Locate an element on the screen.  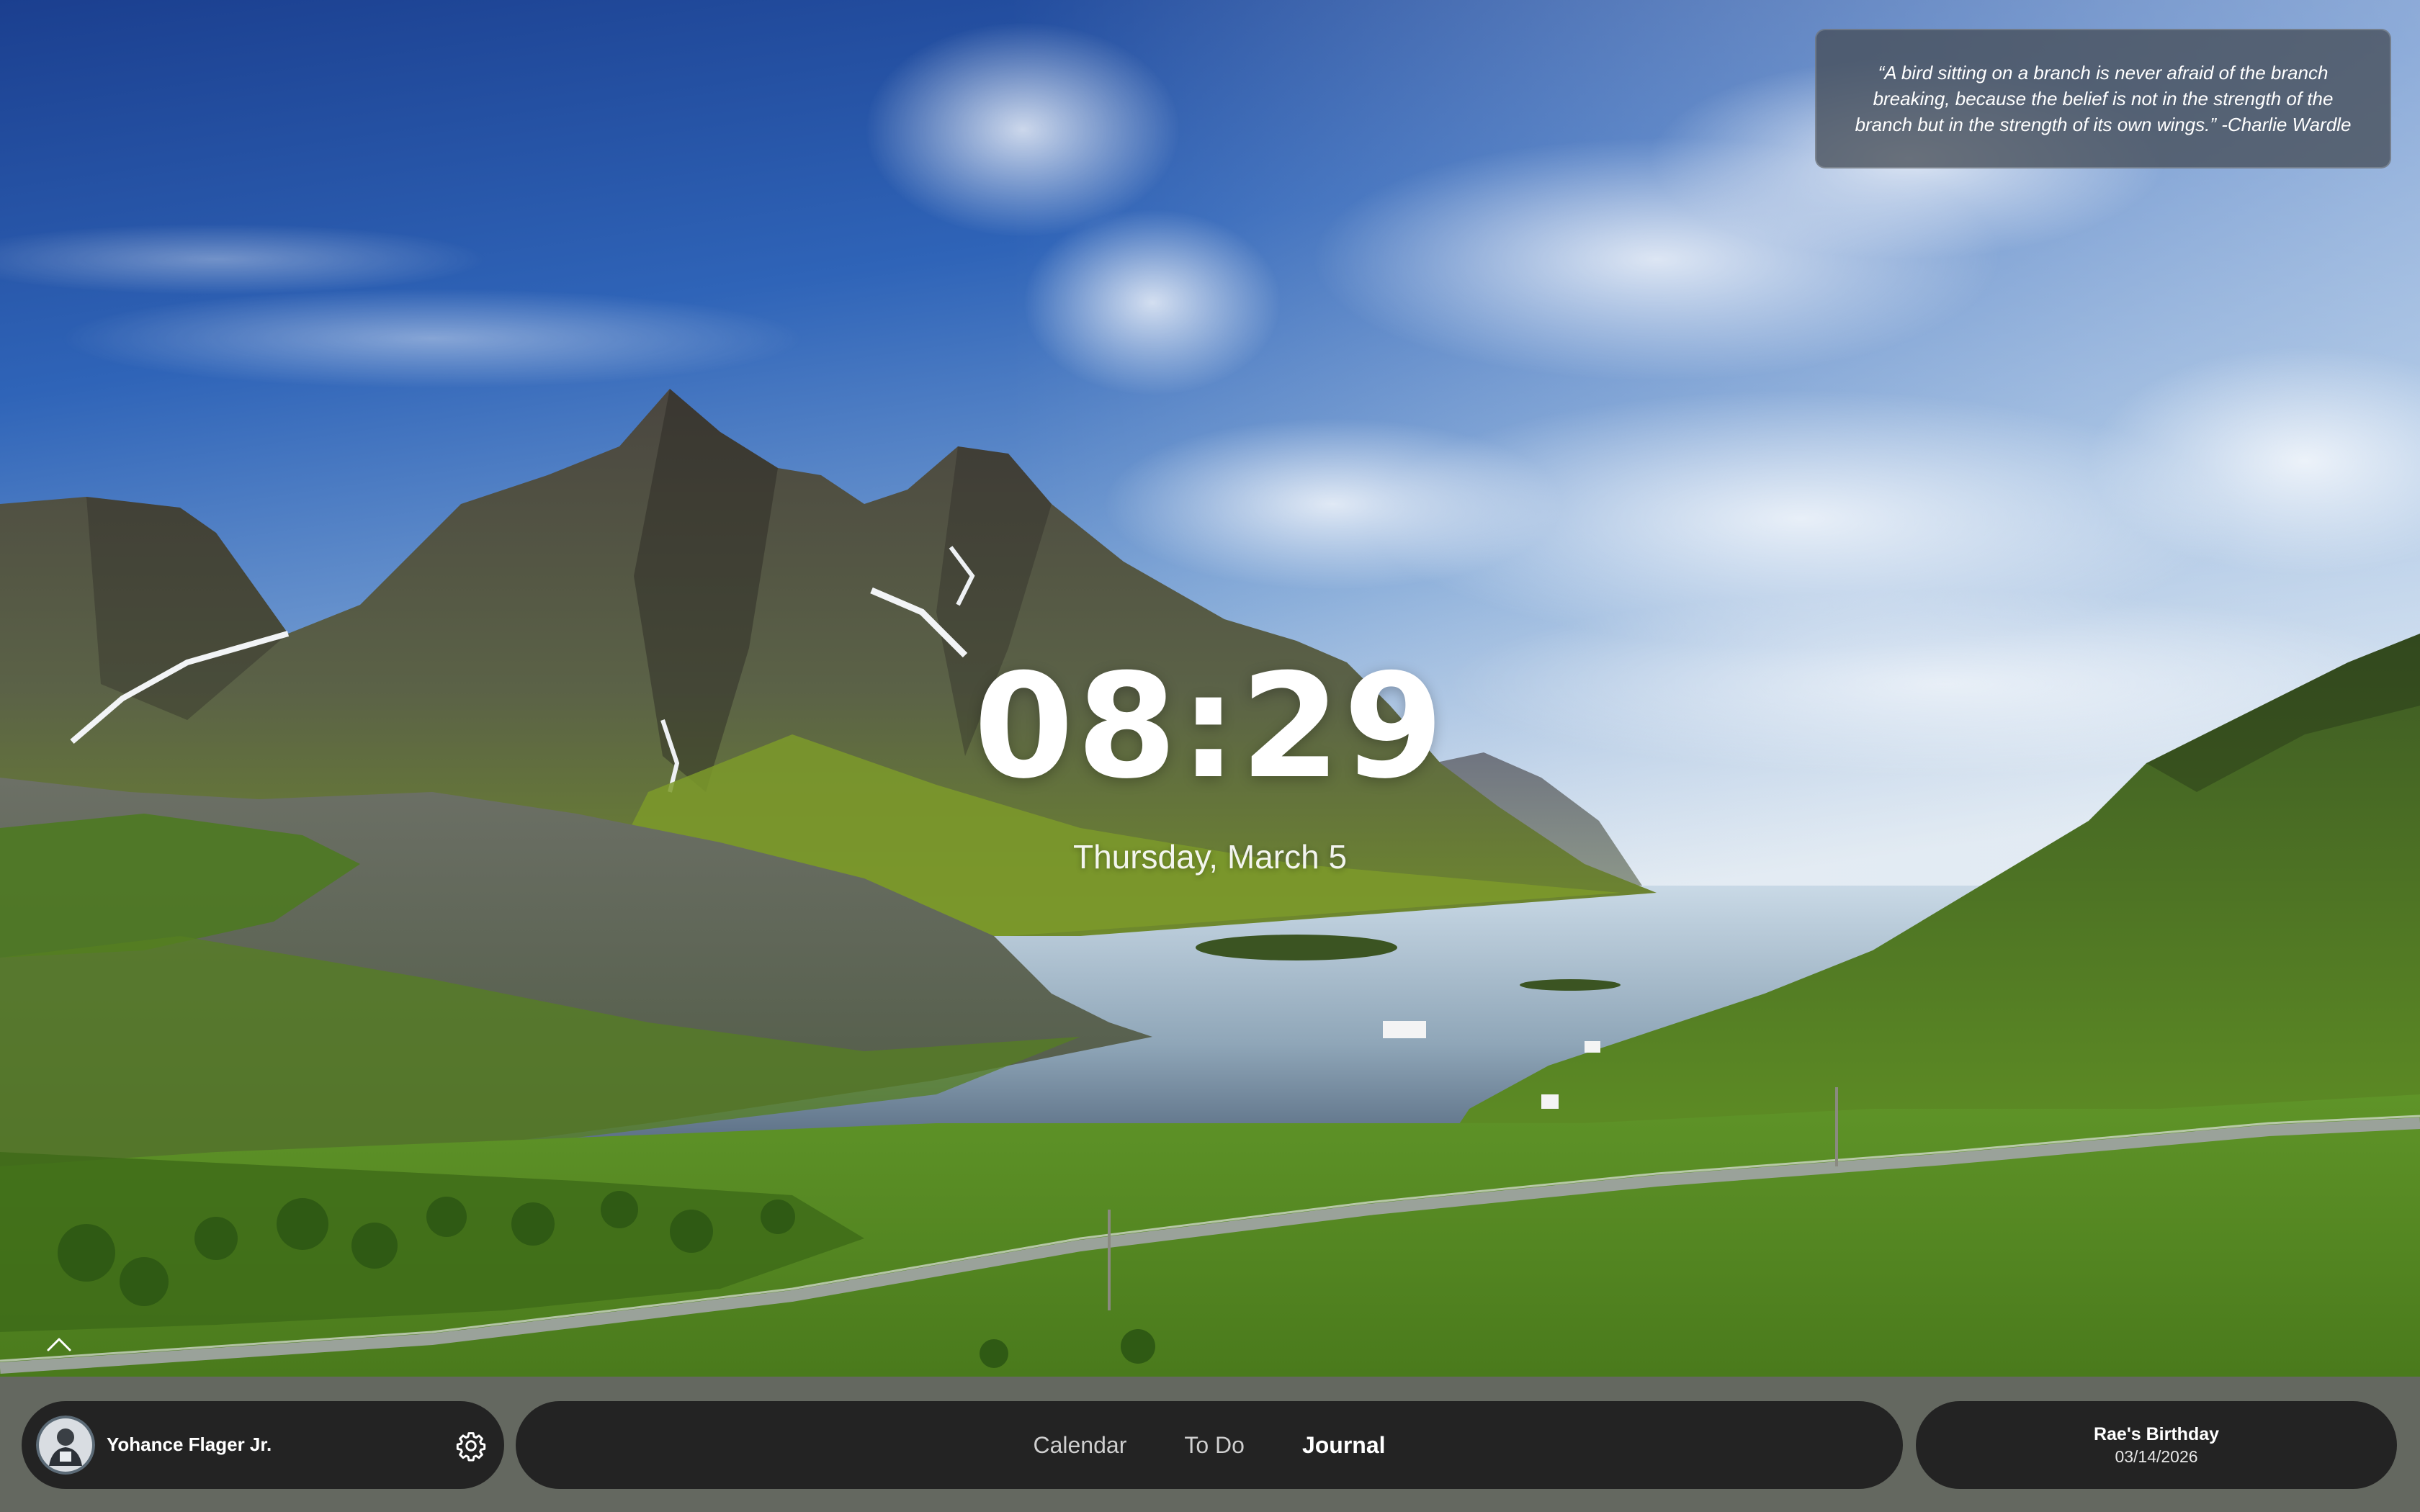
event-date: 03/14/2026 is located at coordinates (2156, 1456).